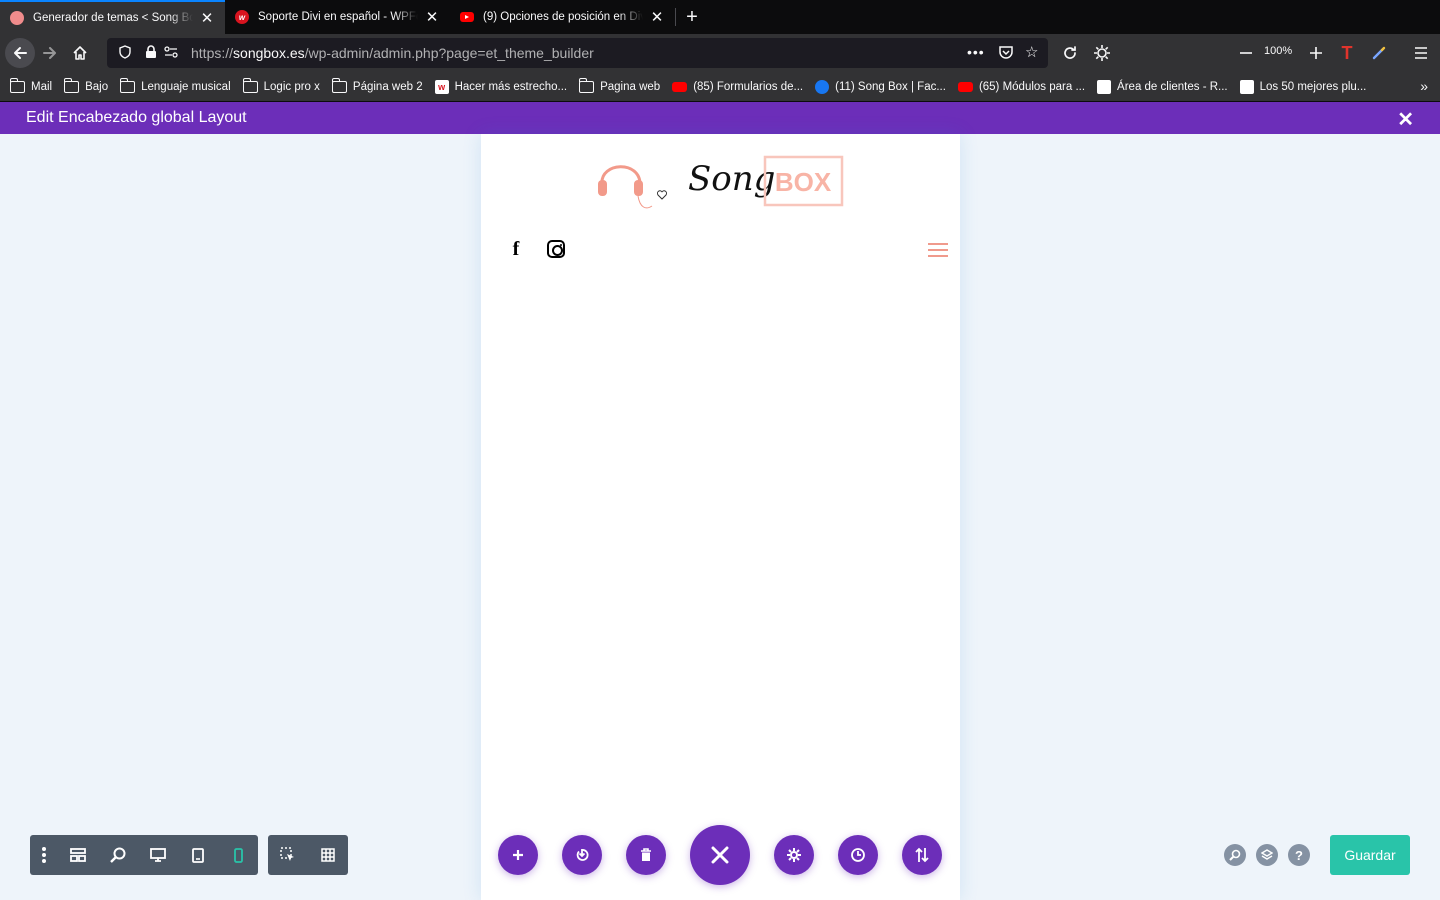 The width and height of the screenshot is (1440, 900). I want to click on lock-icon, so click(151, 53).